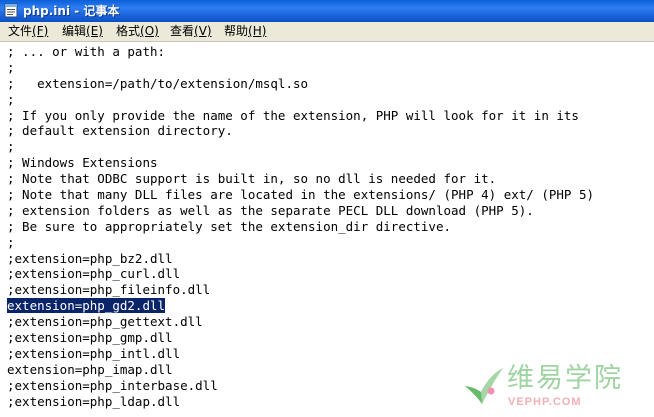 The height and width of the screenshot is (417, 654). What do you see at coordinates (545, 402) in the screenshot?
I see `watermark-english: VEPHP.COM` at bounding box center [545, 402].